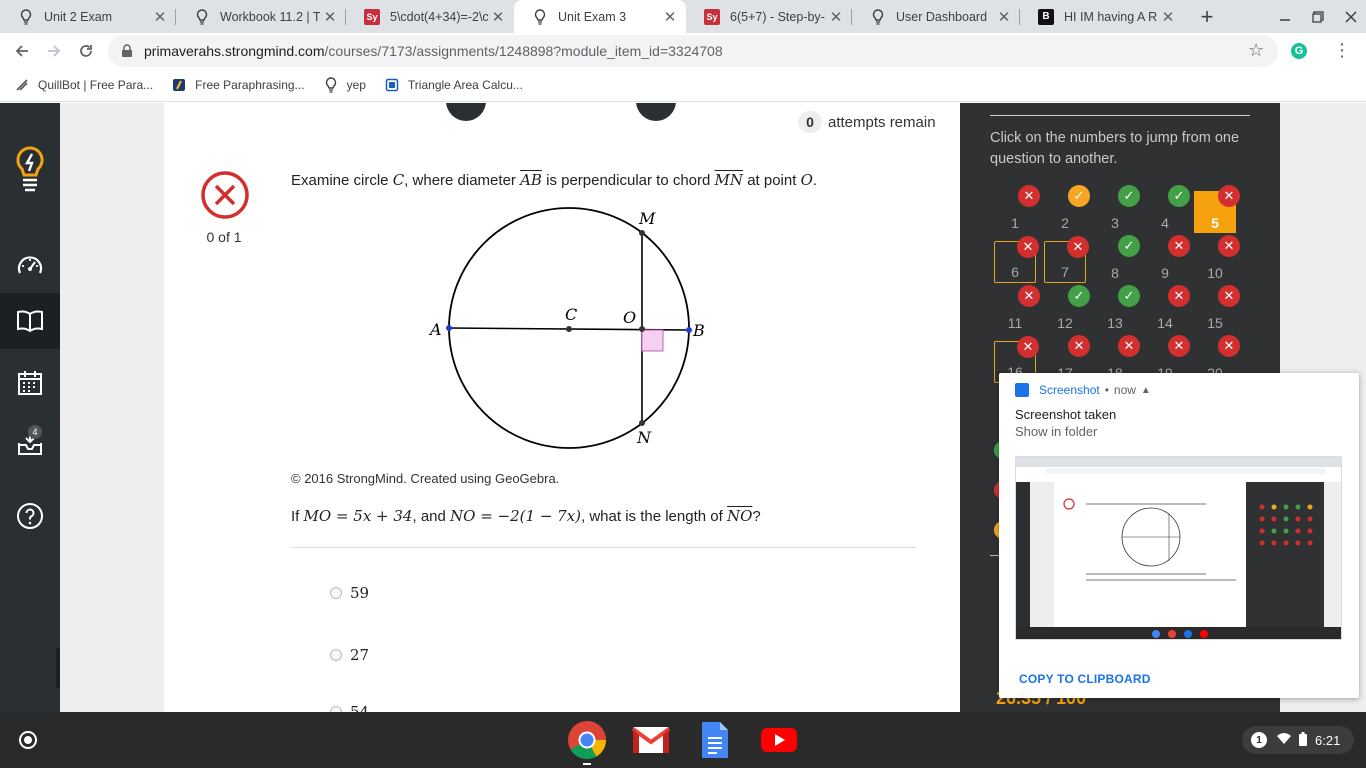 Image resolution: width=1366 pixels, height=768 pixels. Describe the element at coordinates (1207, 16) in the screenshot. I see `new-tab-button: +` at that location.